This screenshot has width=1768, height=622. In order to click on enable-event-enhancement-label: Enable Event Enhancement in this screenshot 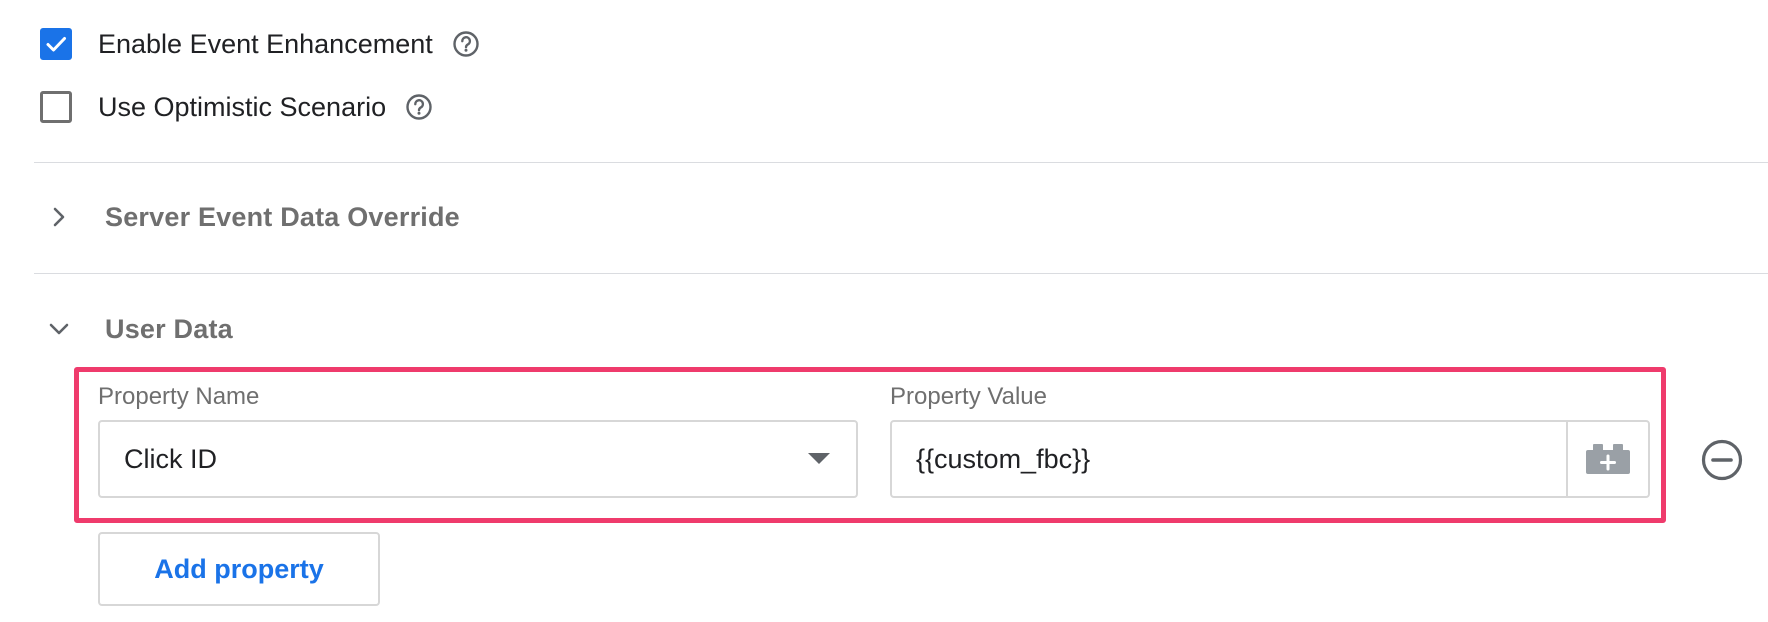, I will do `click(265, 43)`.